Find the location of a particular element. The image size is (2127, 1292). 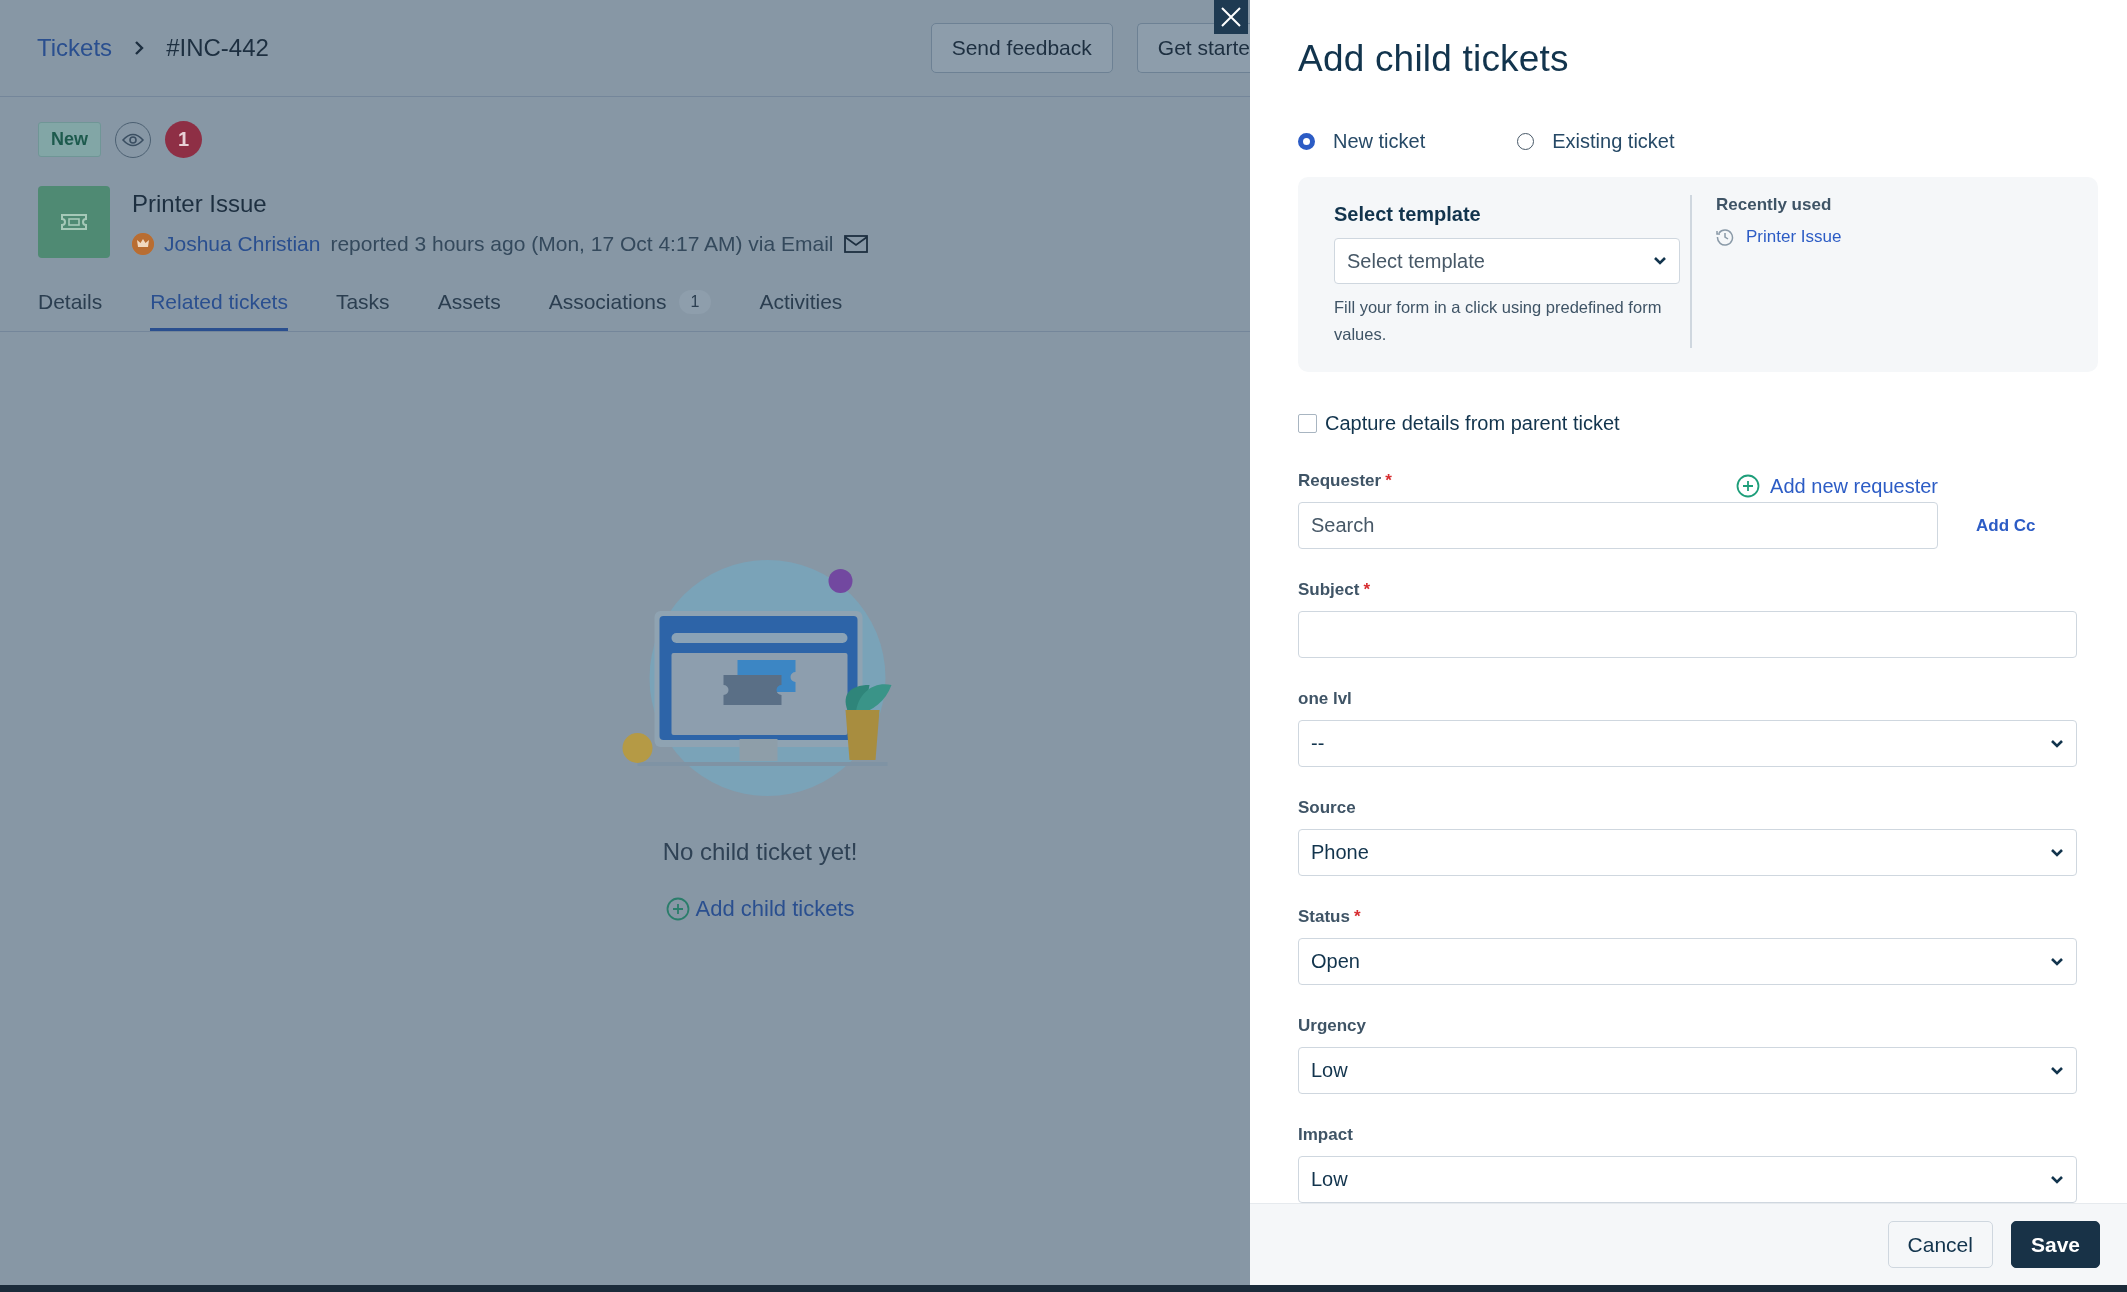

select-field: -- is located at coordinates (1687, 743).